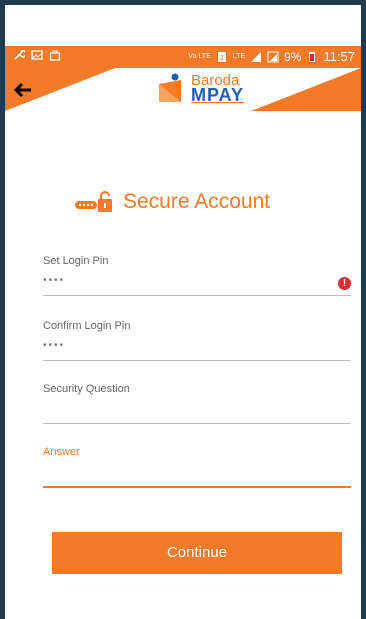  Describe the element at coordinates (86, 389) in the screenshot. I see `security-question-label: Security Question` at that location.